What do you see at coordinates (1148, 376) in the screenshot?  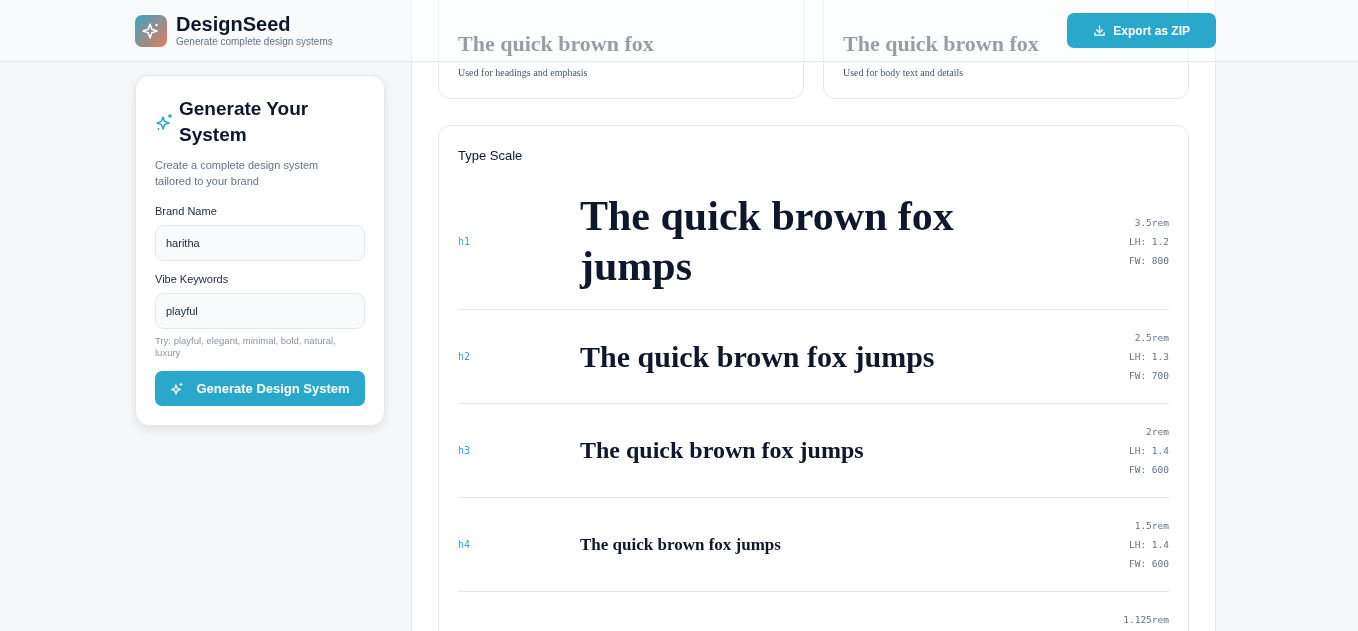 I see `font-weight-value: FW: 700` at bounding box center [1148, 376].